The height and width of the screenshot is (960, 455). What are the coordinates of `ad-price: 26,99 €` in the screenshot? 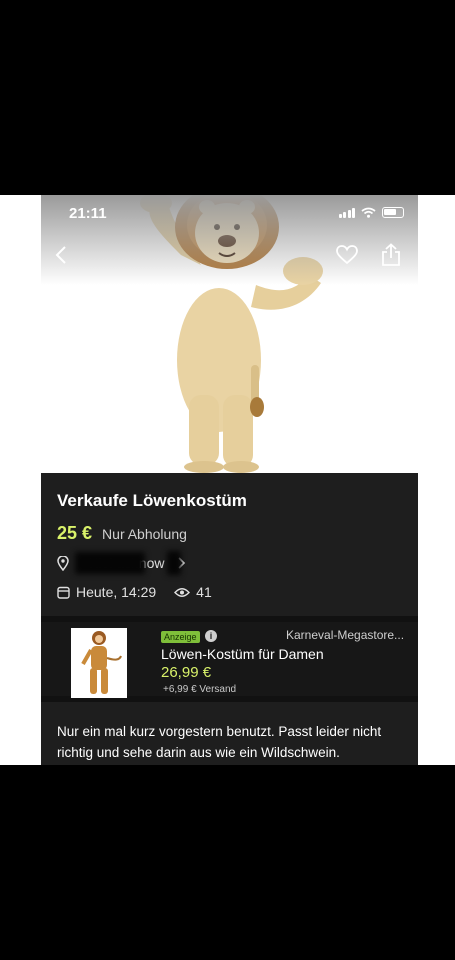 It's located at (186, 672).